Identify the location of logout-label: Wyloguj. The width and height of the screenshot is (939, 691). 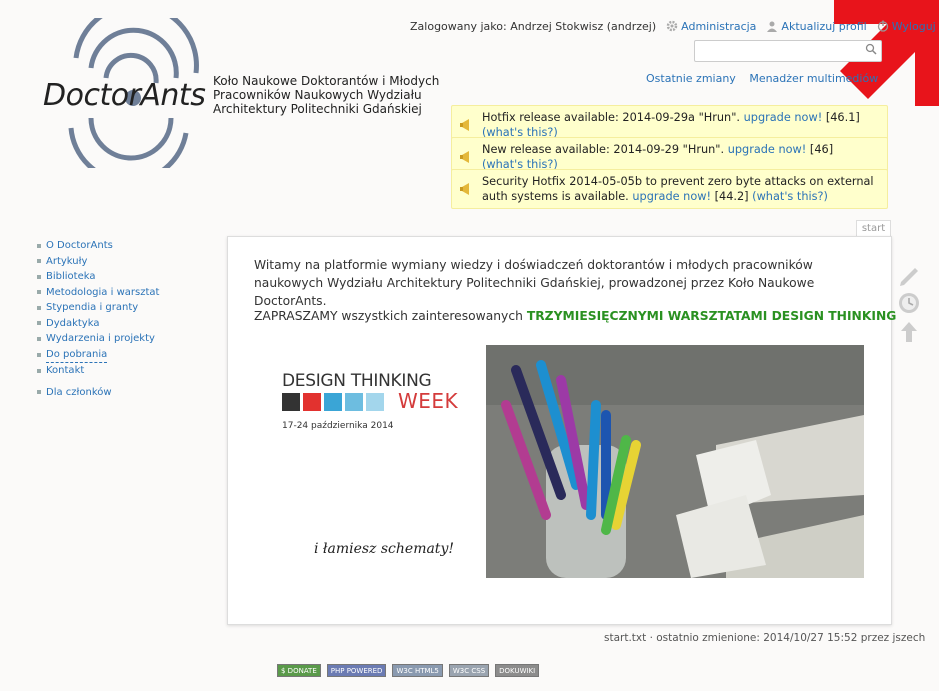
(913, 26).